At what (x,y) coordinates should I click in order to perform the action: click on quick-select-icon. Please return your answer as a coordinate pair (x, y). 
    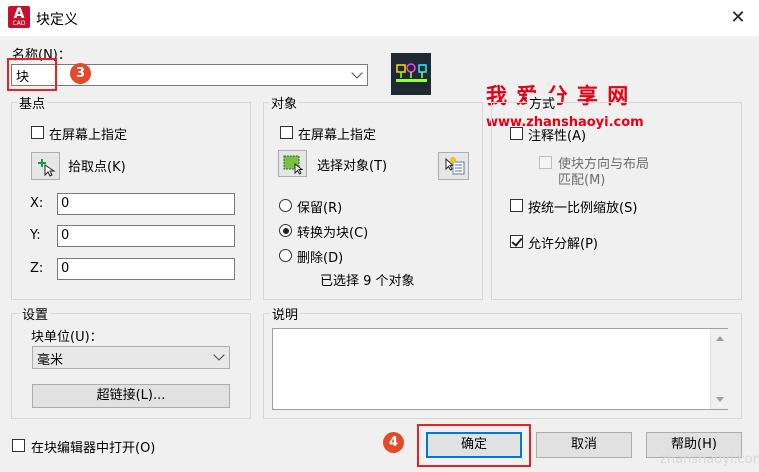
    Looking at the image, I should click on (455, 166).